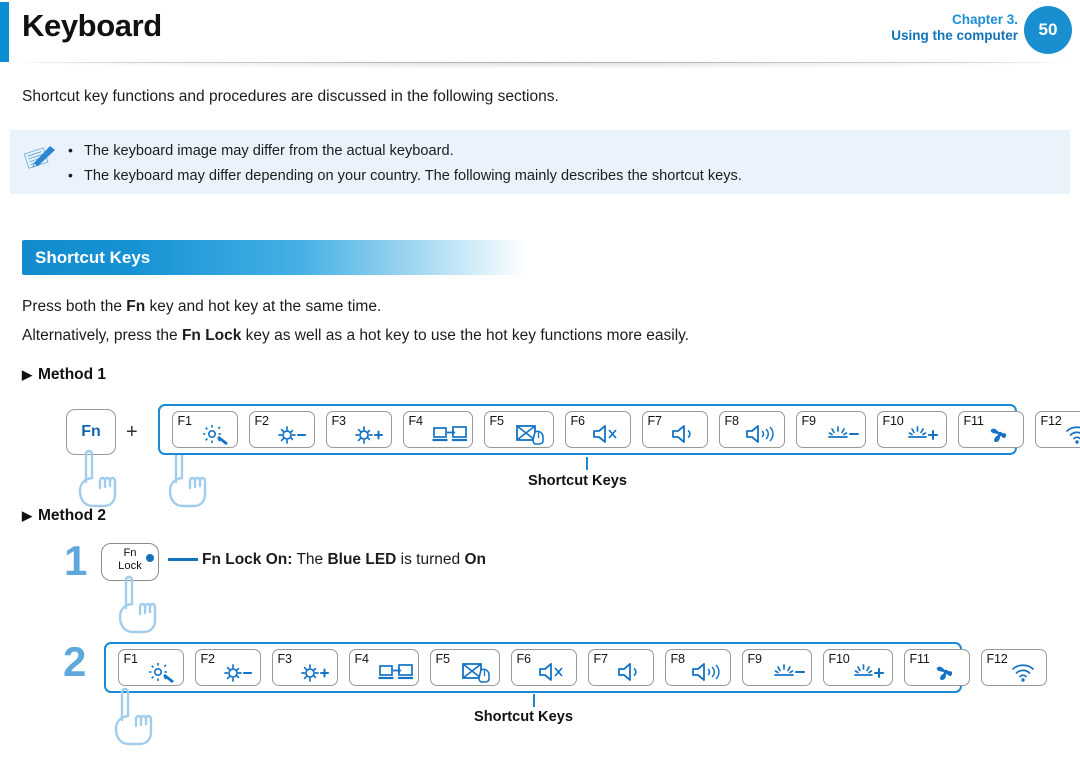 The width and height of the screenshot is (1080, 766). What do you see at coordinates (310, 559) in the screenshot?
I see `fn-lock-mid-1: The` at bounding box center [310, 559].